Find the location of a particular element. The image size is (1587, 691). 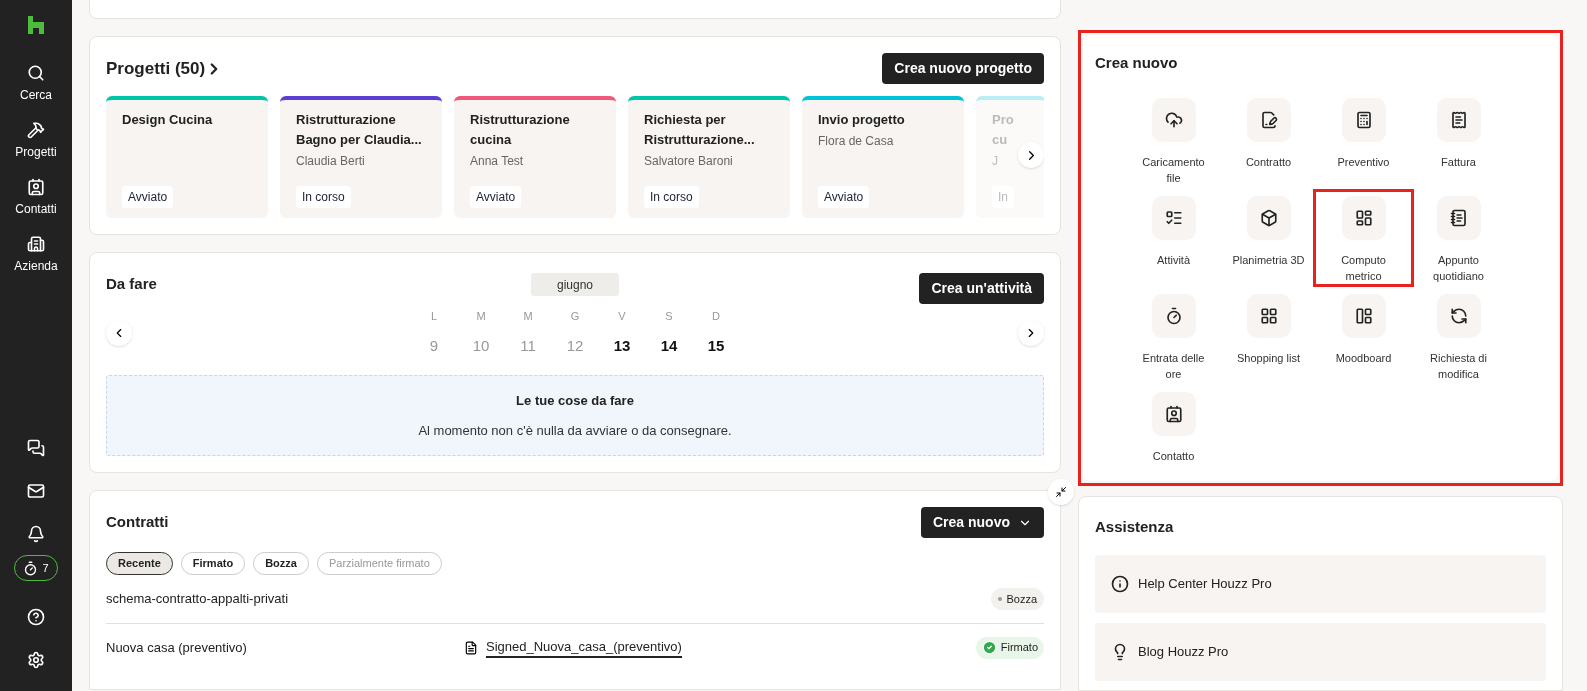

refresh-arrows-icon is located at coordinates (1458, 316).